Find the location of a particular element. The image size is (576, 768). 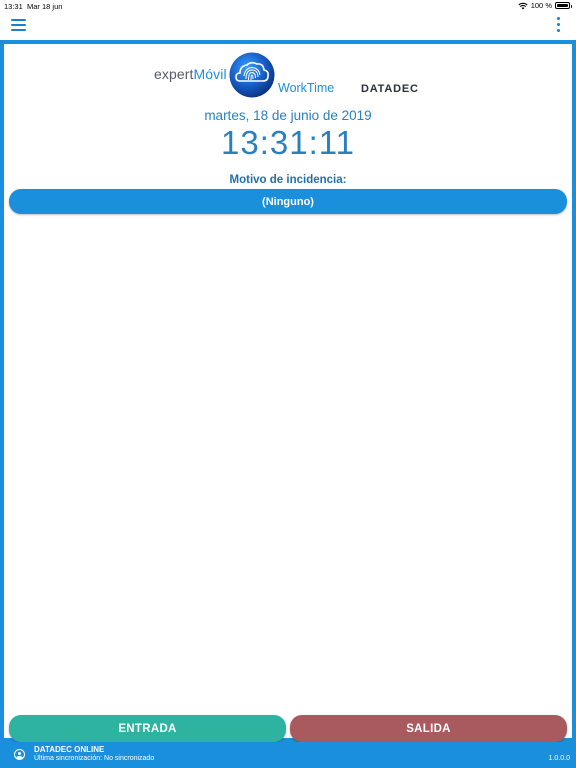

status-date: Mar 18 jun is located at coordinates (45, 6).